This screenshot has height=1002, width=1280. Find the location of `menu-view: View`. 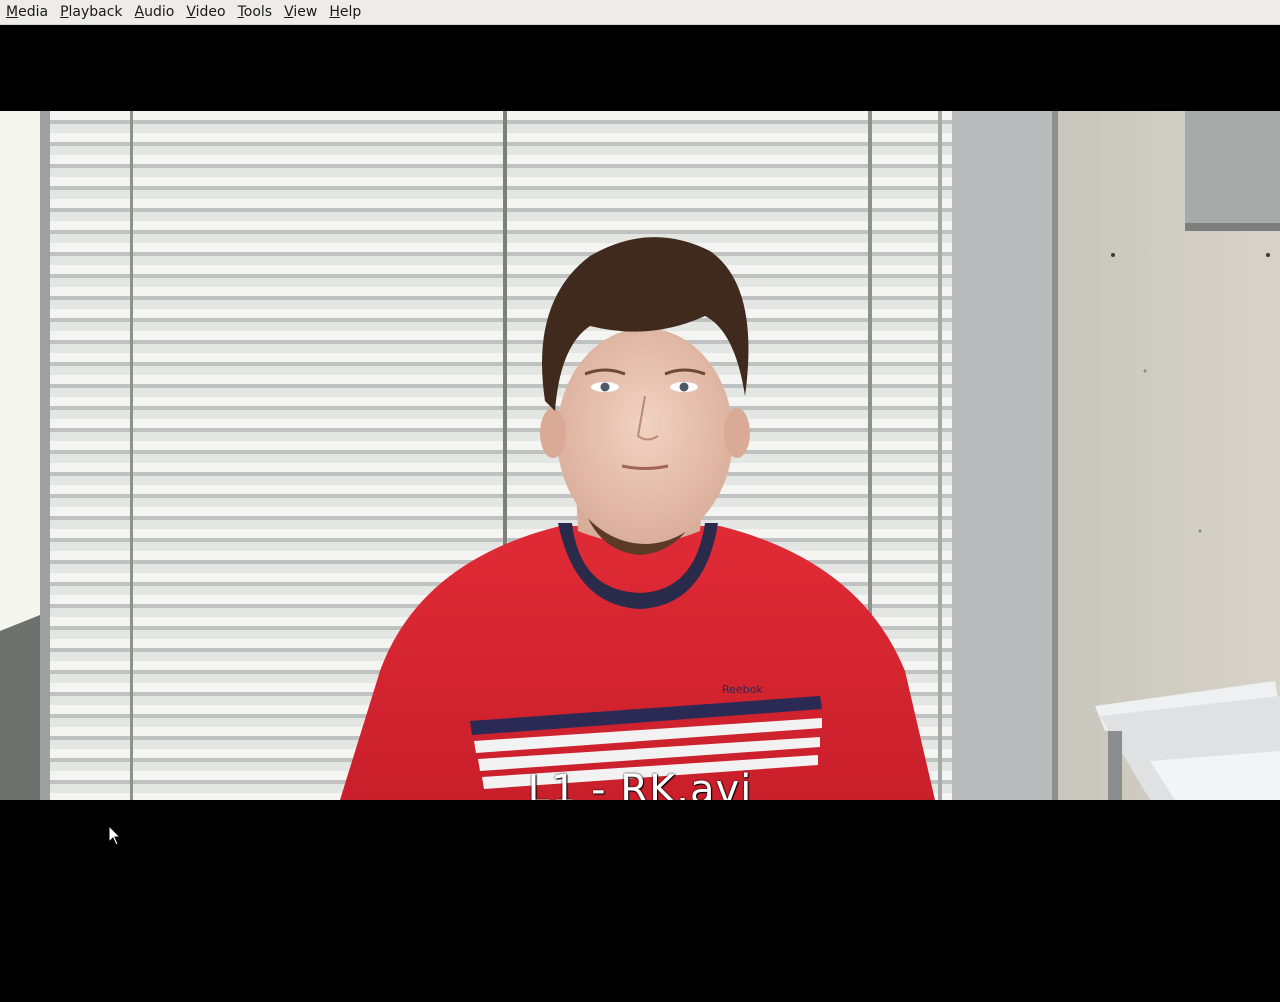

menu-view: View is located at coordinates (300, 12).